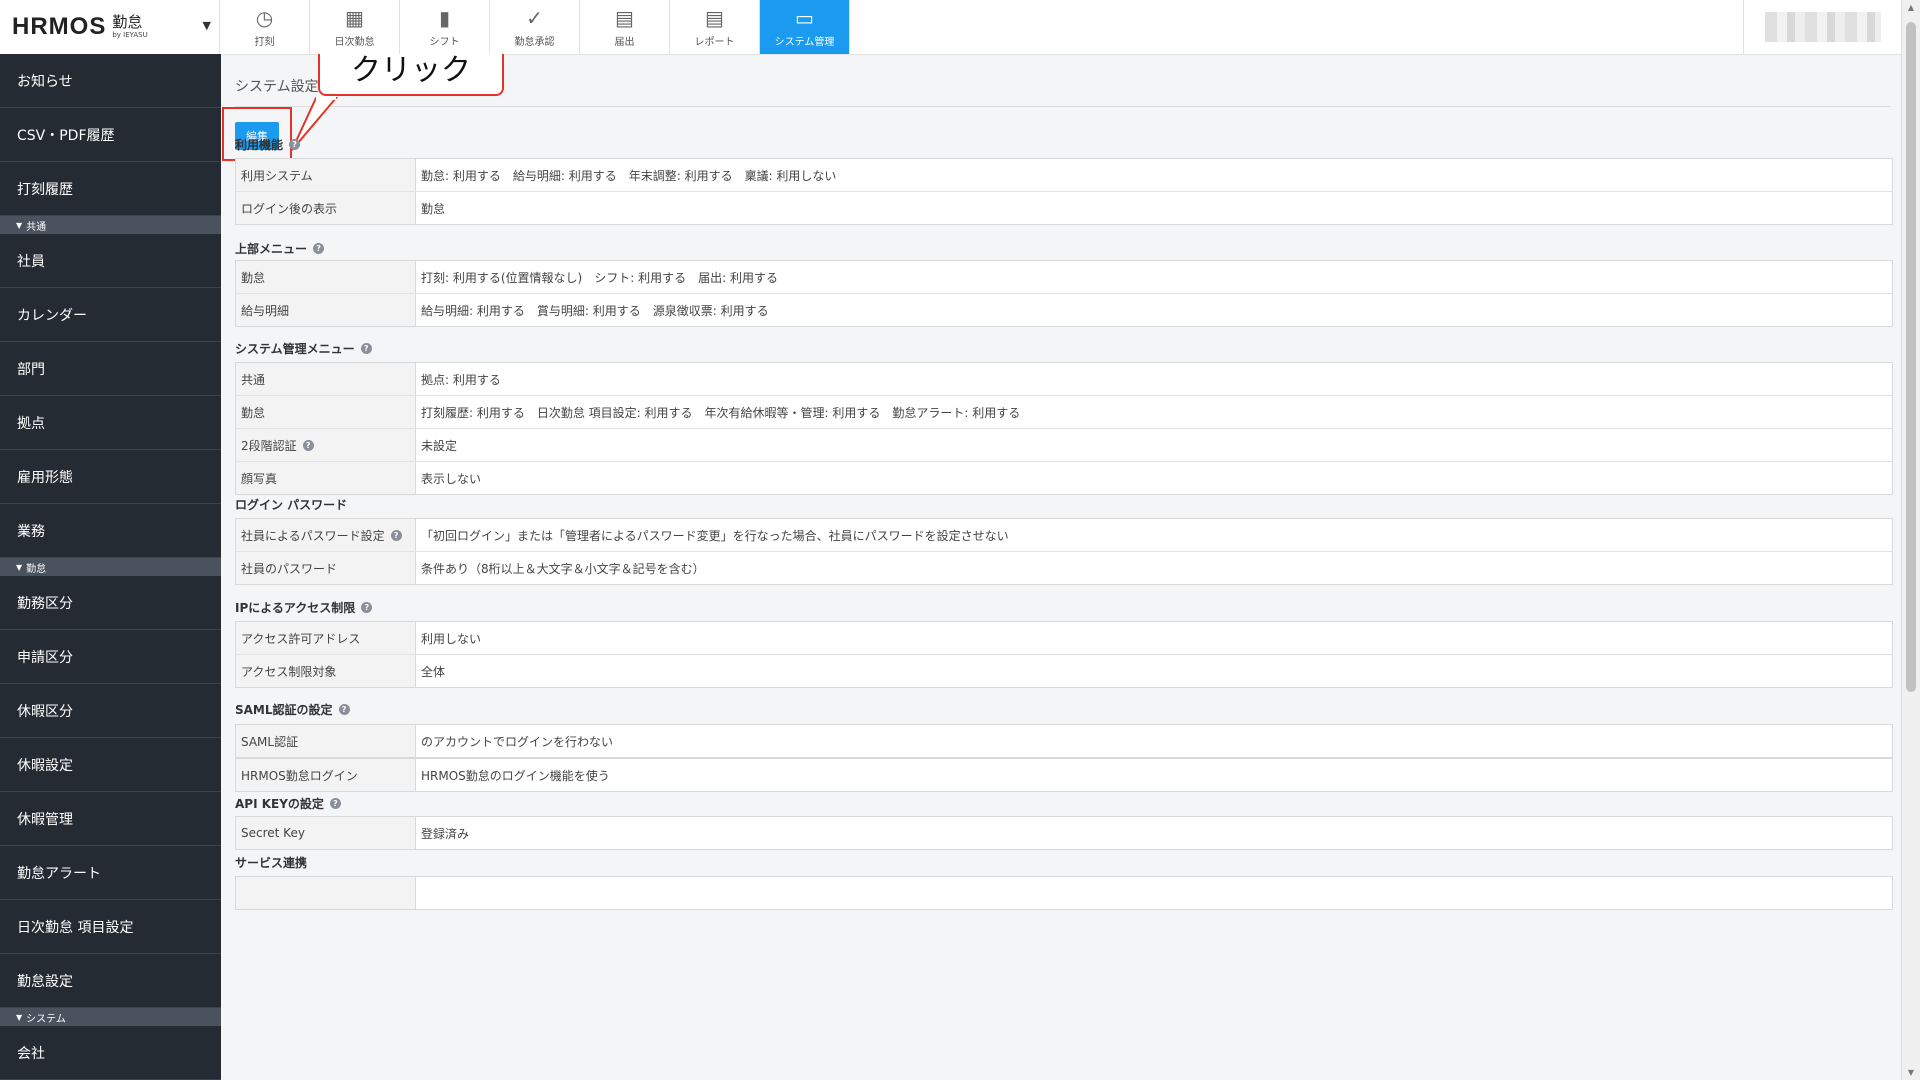  I want to click on nav-item-2: ▮ シフト, so click(445, 27).